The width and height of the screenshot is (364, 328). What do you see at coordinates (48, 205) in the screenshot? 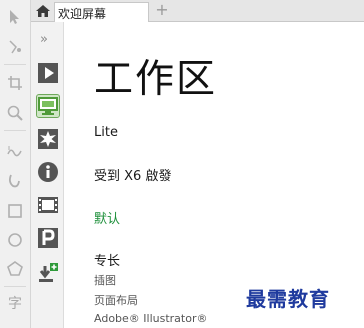
I see `film-strip-icon` at bounding box center [48, 205].